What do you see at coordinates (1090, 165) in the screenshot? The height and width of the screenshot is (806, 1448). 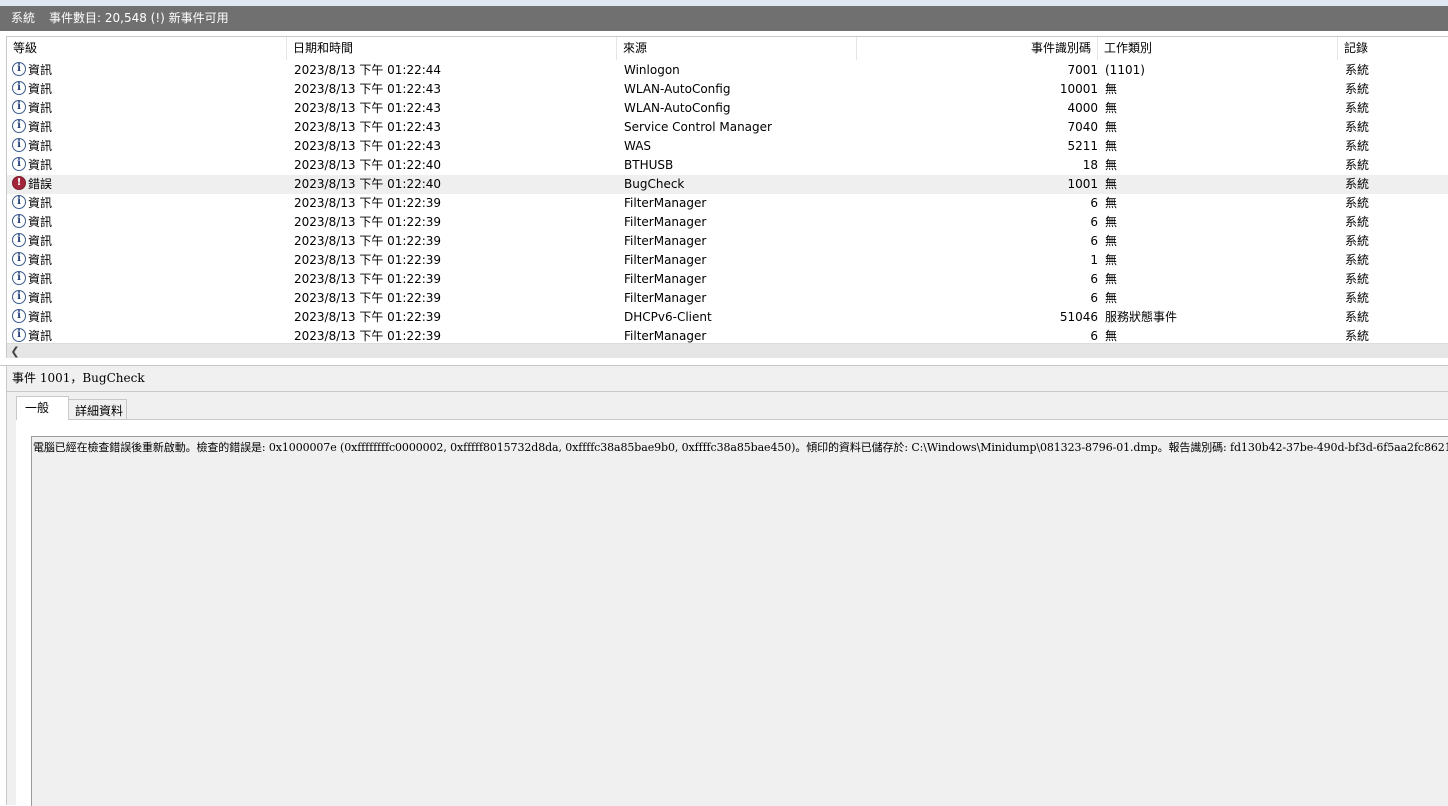 I see `event-id: 18` at bounding box center [1090, 165].